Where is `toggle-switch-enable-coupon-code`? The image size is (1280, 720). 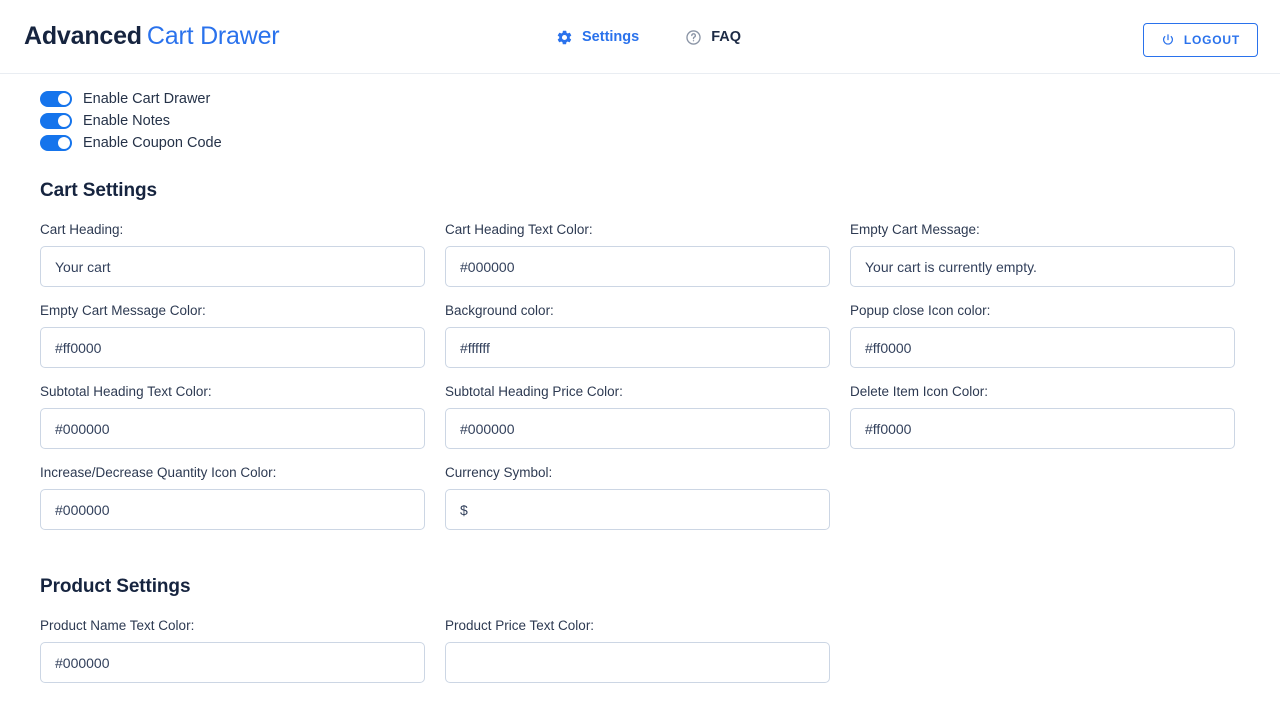 toggle-switch-enable-coupon-code is located at coordinates (56, 143).